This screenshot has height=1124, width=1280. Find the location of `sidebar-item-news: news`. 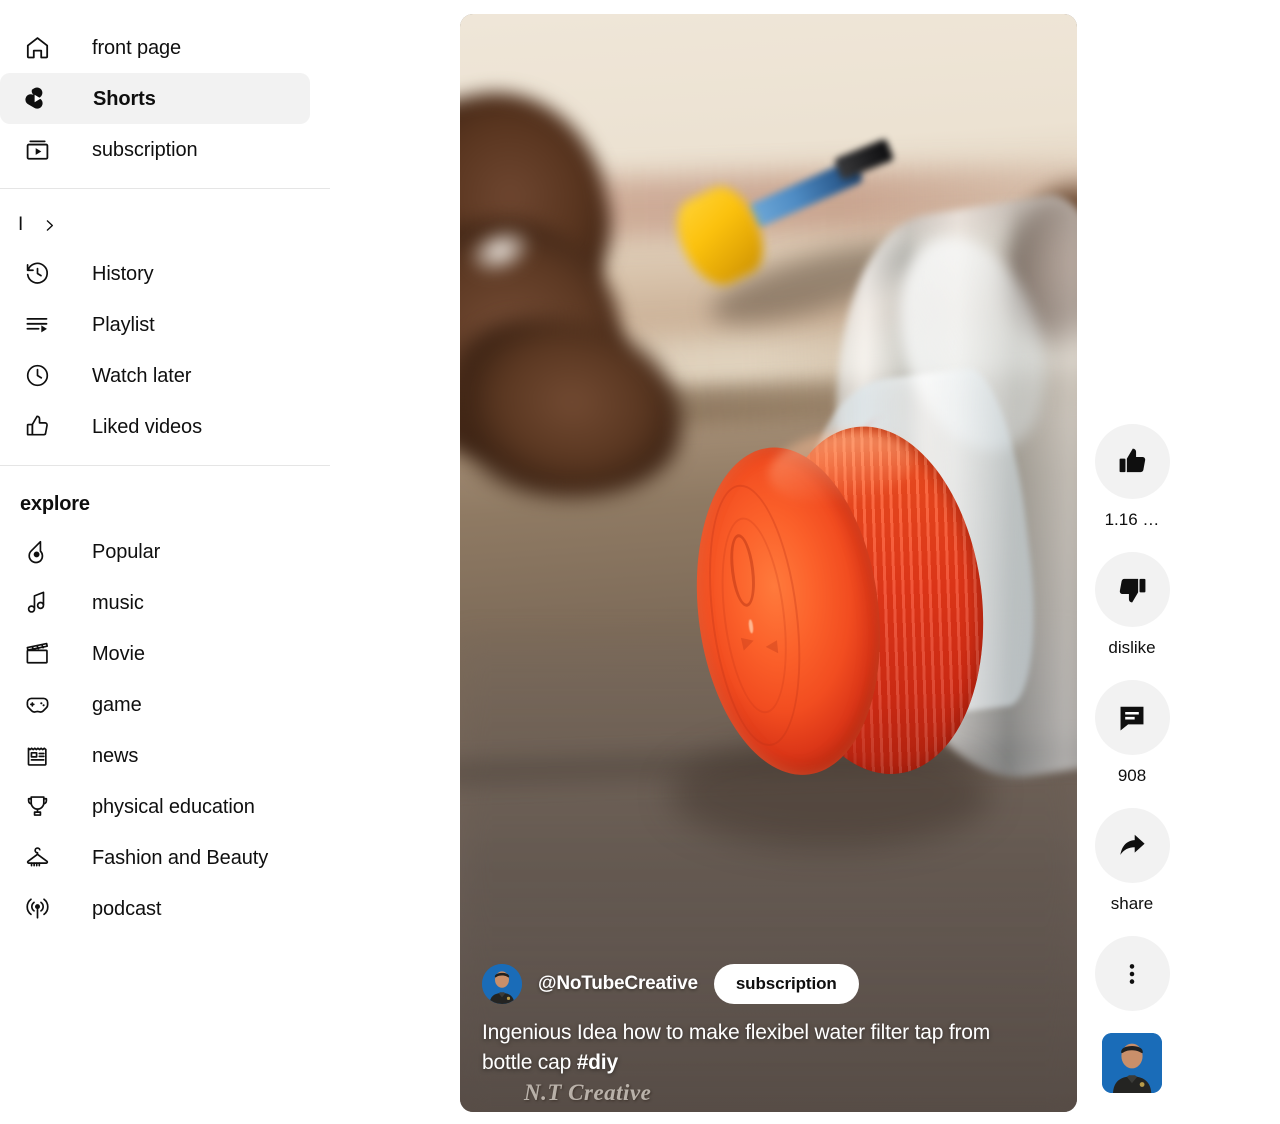

sidebar-item-news: news is located at coordinates (155, 755).